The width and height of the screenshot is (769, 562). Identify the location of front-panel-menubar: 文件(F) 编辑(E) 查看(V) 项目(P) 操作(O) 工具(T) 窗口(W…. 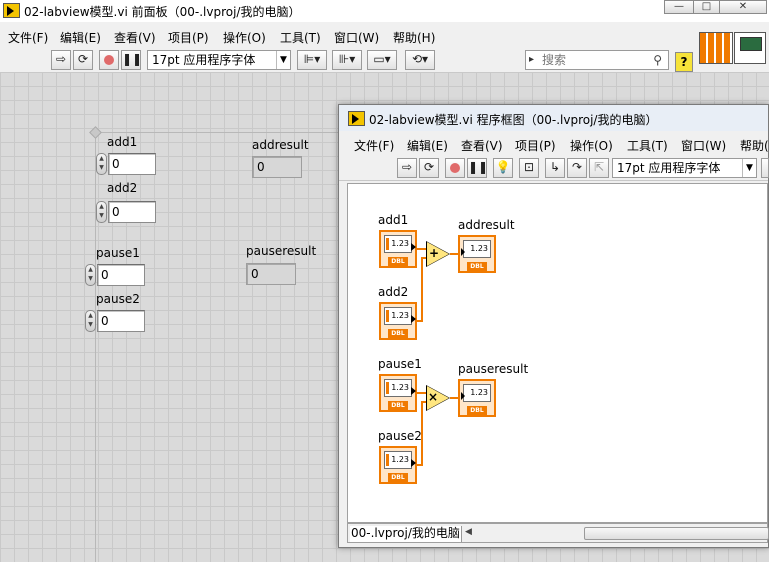
(384, 36).